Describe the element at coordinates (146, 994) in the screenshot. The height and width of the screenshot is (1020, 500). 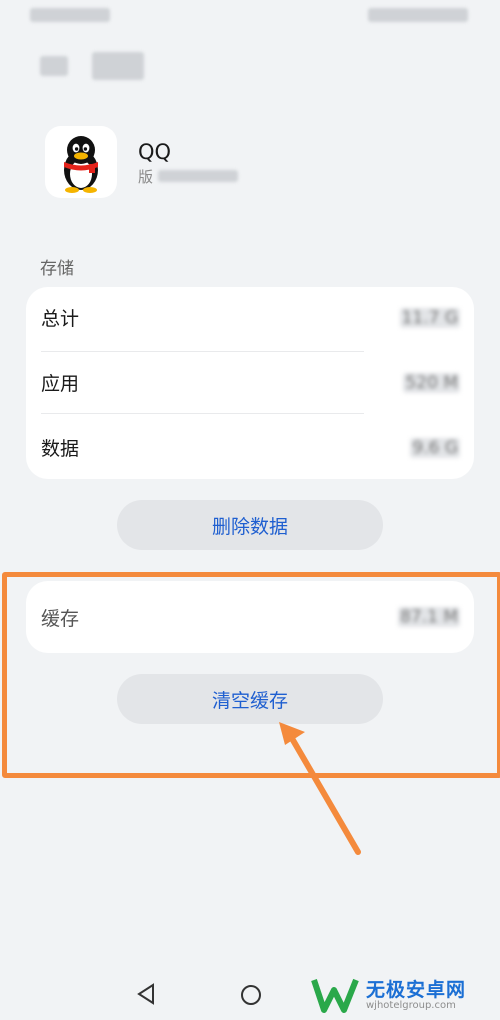
I see `nav-back-icon` at that location.